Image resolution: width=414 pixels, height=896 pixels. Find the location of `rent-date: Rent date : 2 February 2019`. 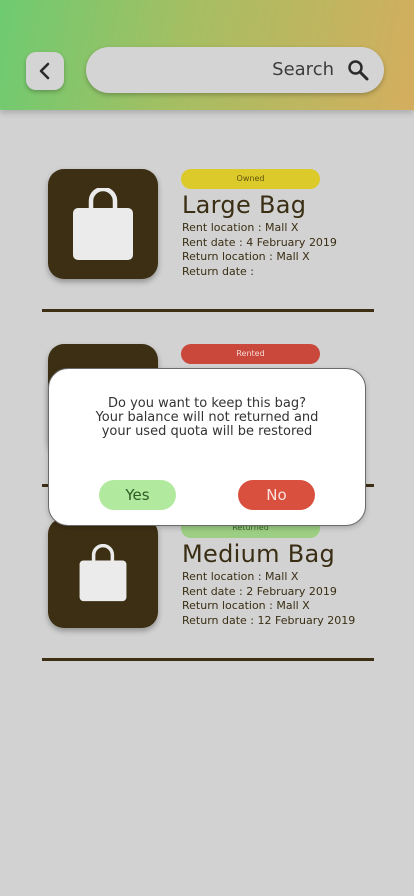

rent-date: Rent date : 2 February 2019 is located at coordinates (259, 591).